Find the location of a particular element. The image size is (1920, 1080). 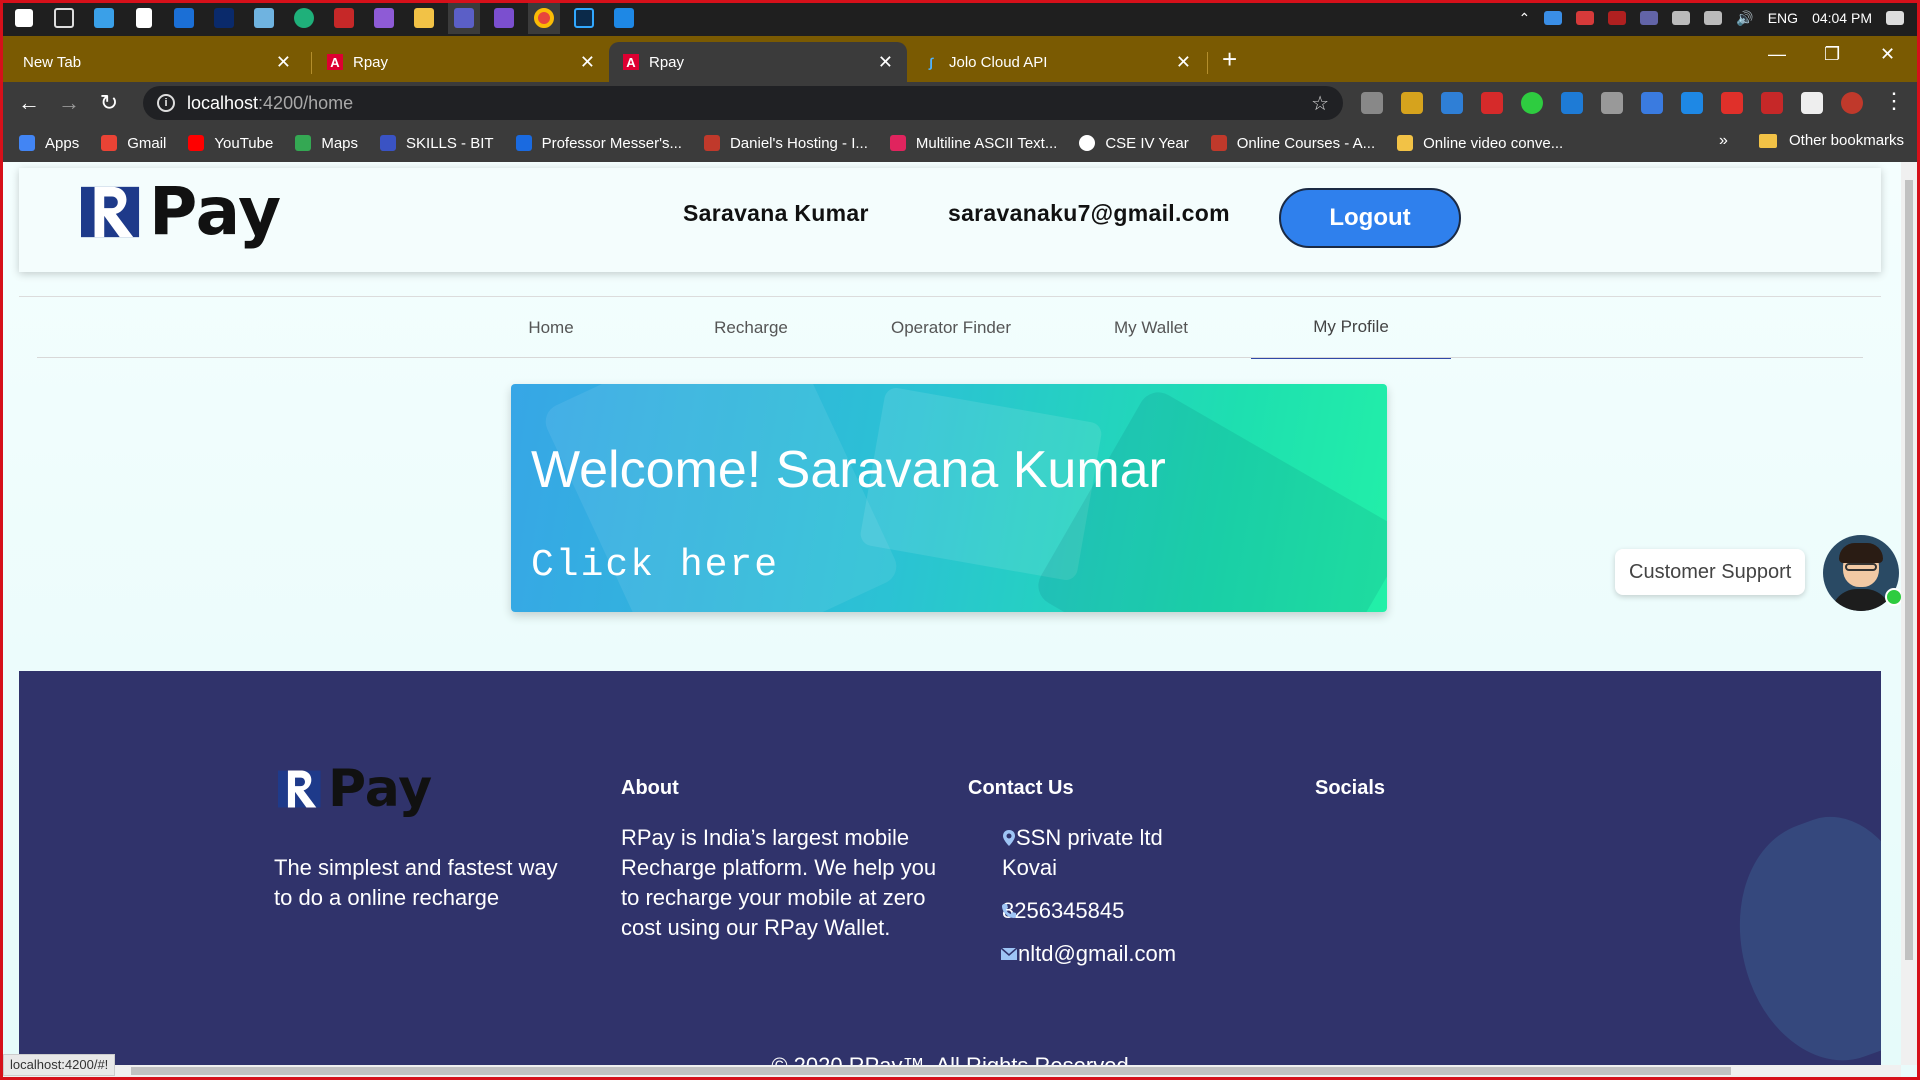

vertical-scrollbar is located at coordinates (1909, 613).